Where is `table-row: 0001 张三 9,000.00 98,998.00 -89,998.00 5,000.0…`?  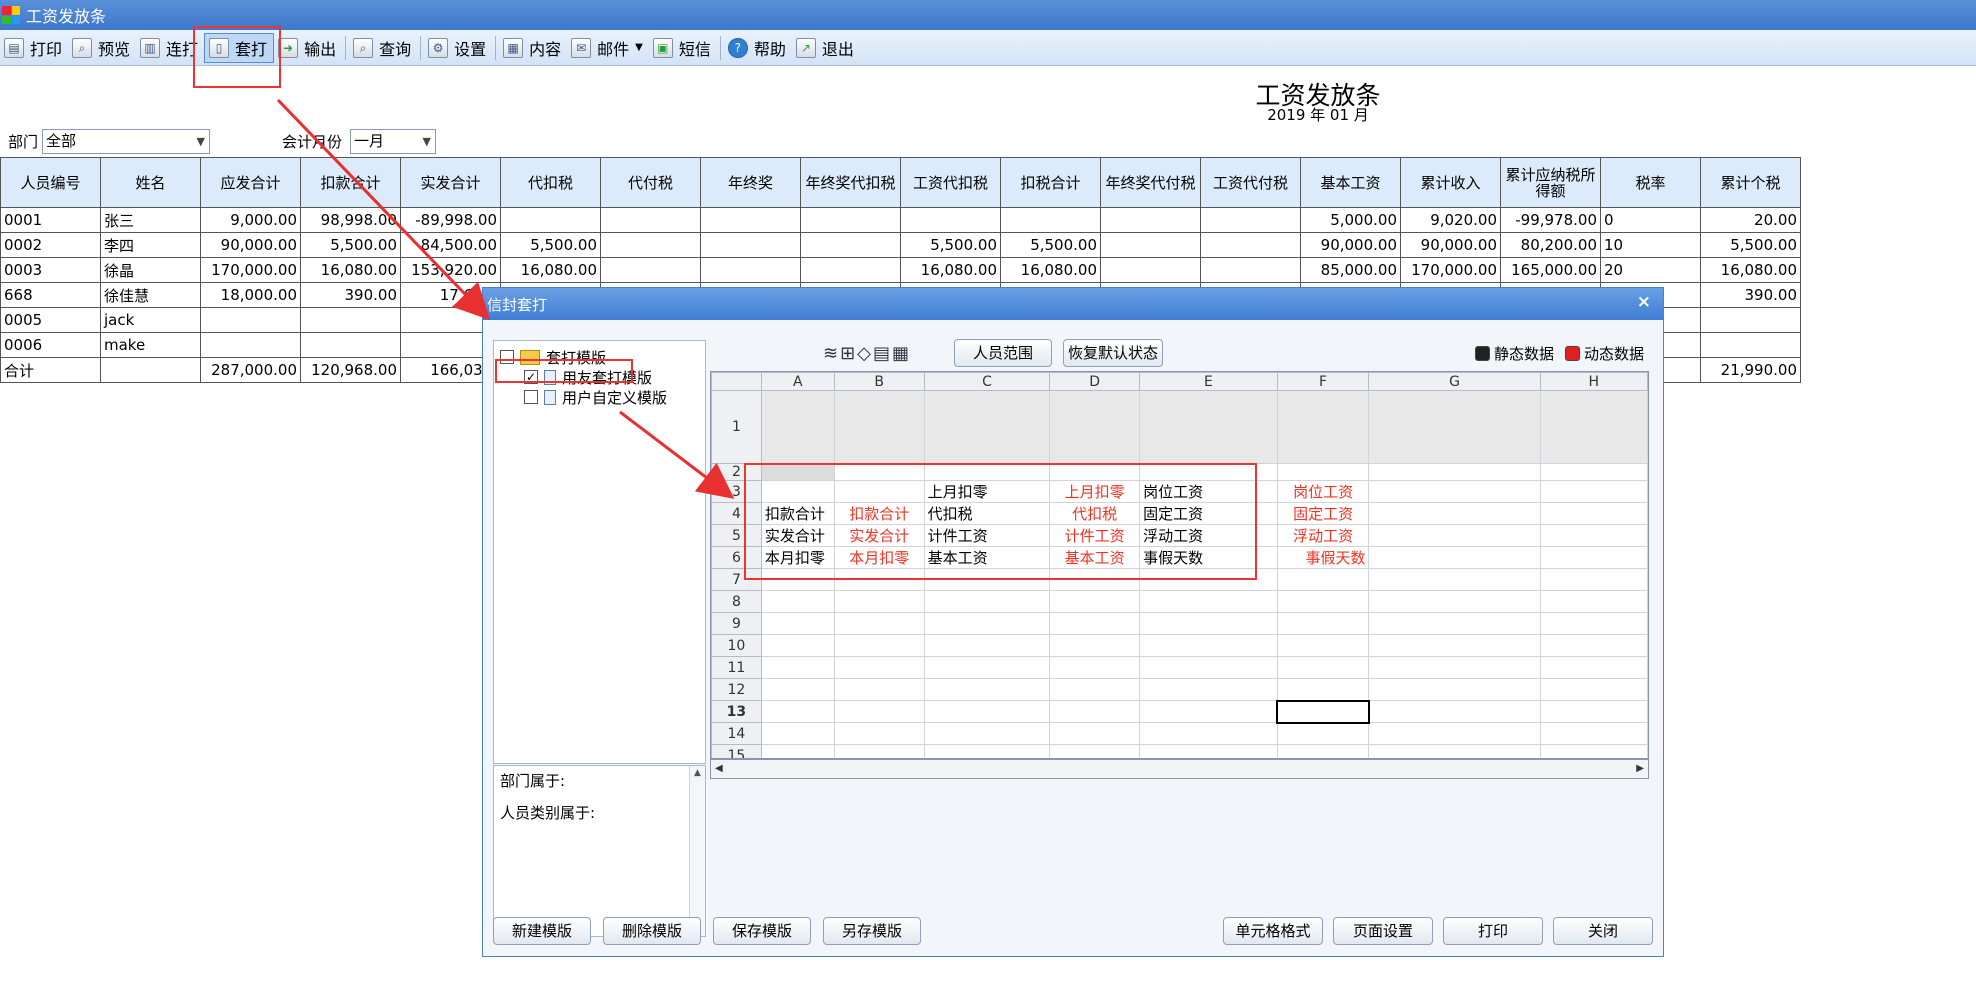 table-row: 0001 张三 9,000.00 98,998.00 -89,998.00 5,000.0… is located at coordinates (900, 220).